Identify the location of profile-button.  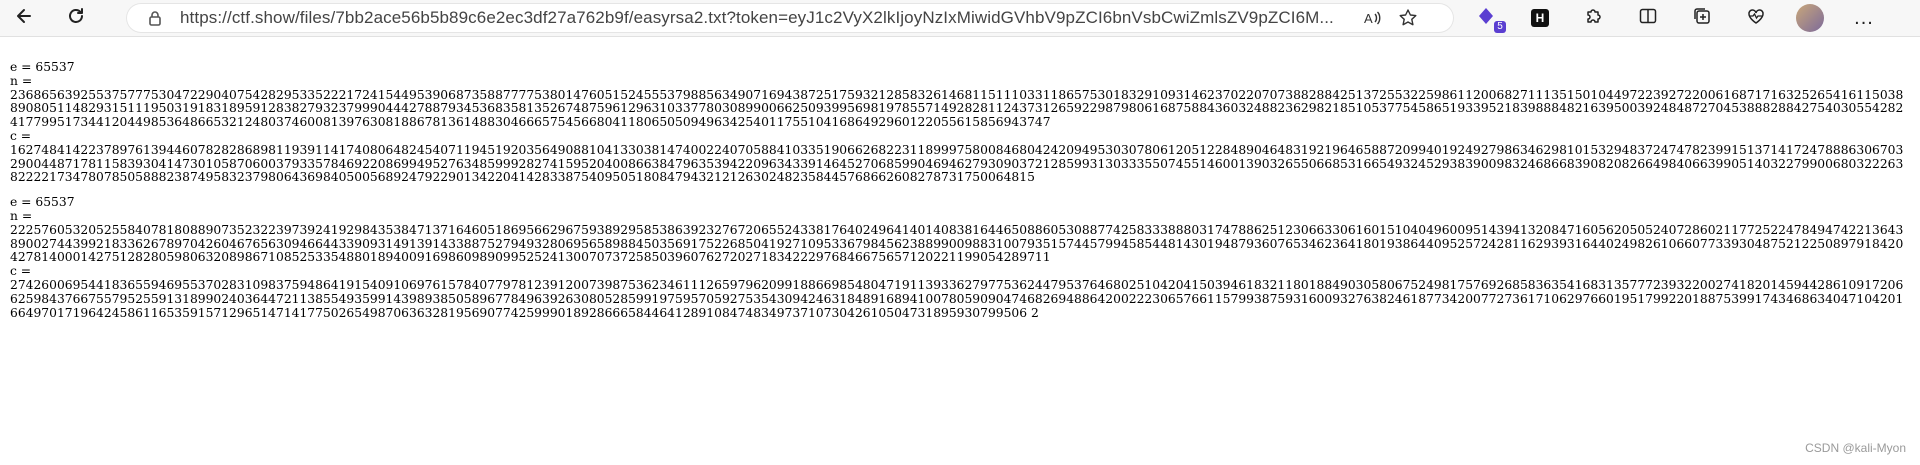
(1810, 18).